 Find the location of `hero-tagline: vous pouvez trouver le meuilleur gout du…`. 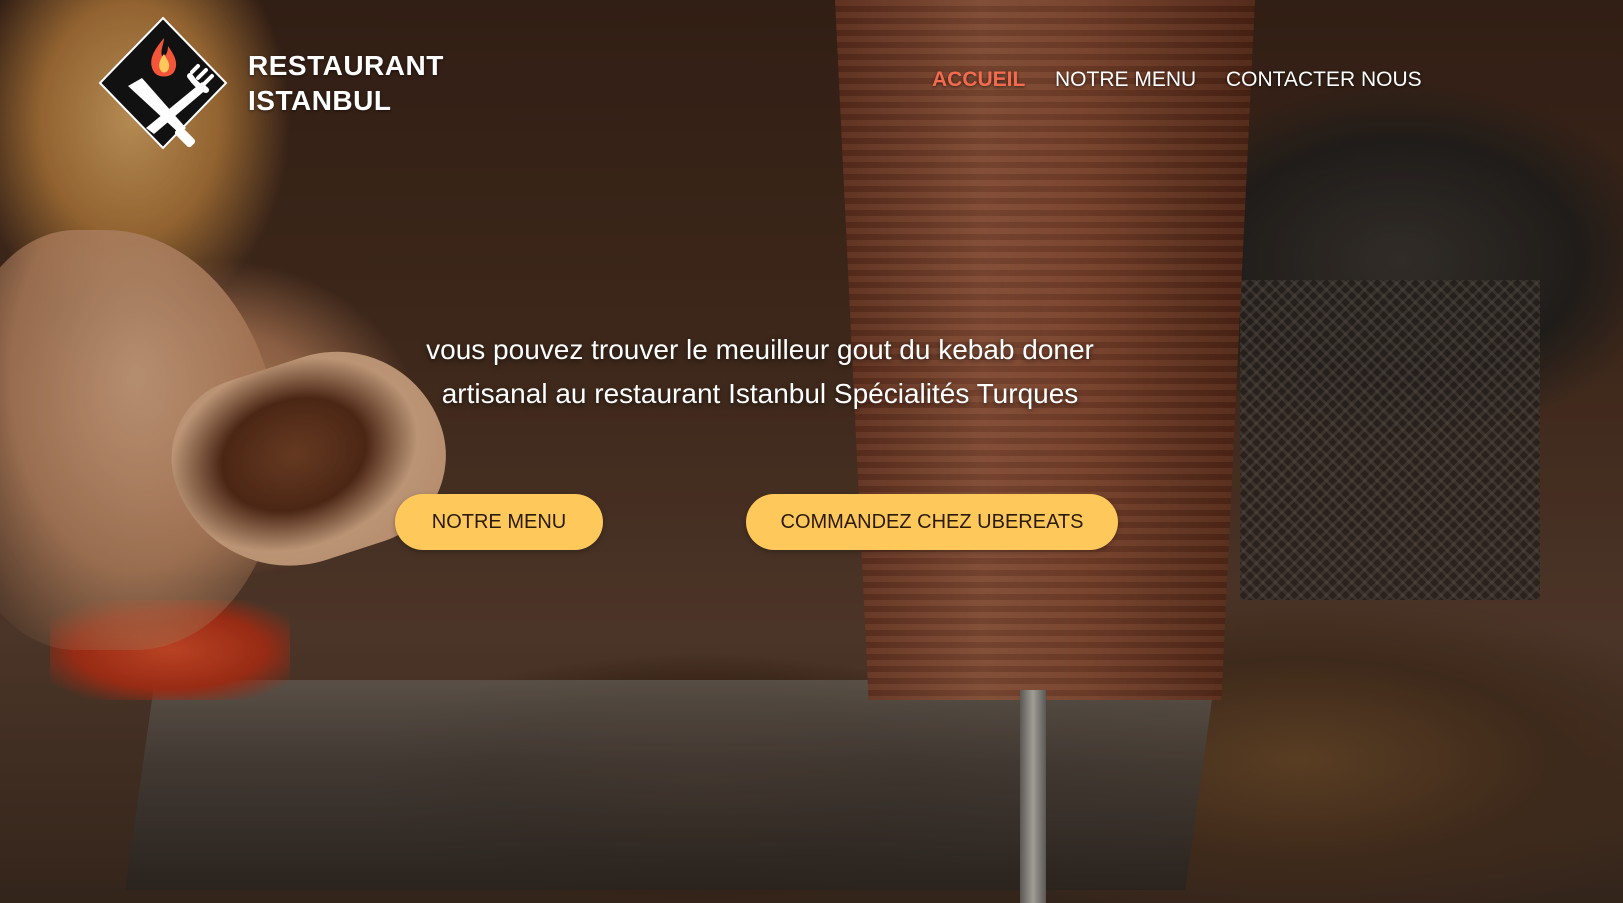

hero-tagline: vous pouvez trouver le meuilleur gout du… is located at coordinates (760, 371).